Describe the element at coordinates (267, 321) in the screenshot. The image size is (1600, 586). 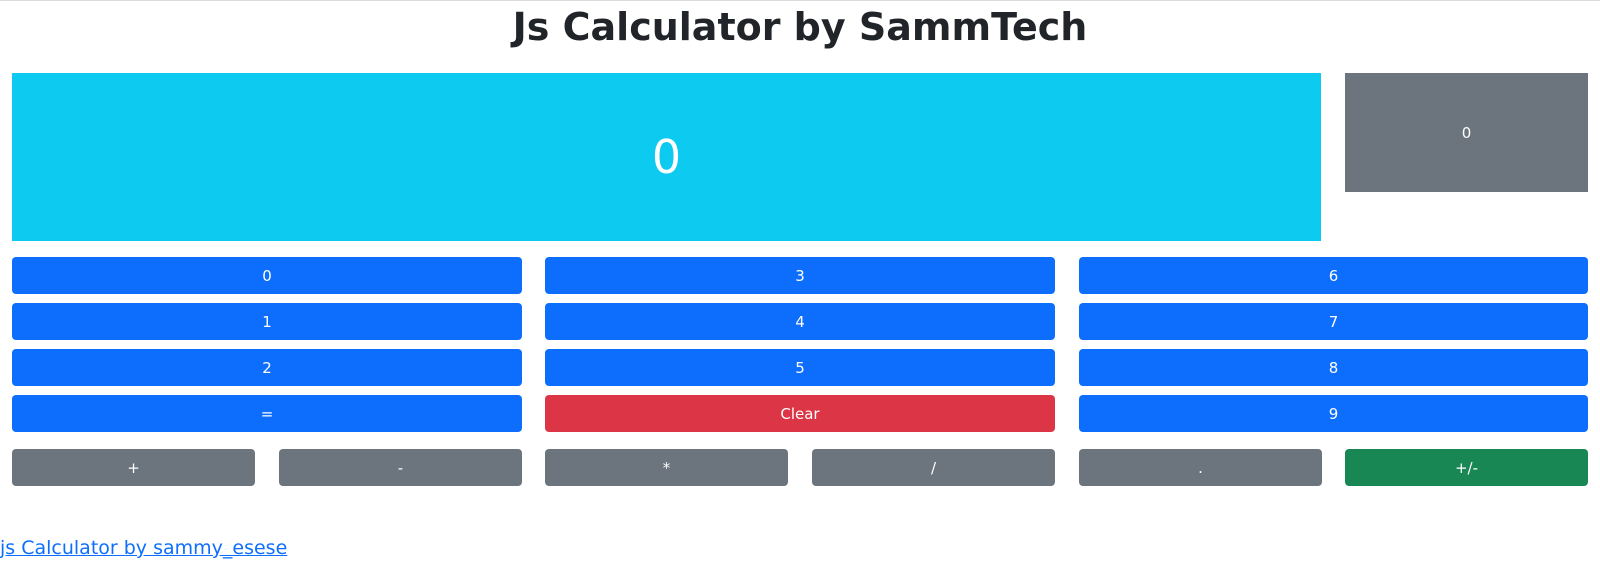
I see `digit-1-button: 1` at that location.